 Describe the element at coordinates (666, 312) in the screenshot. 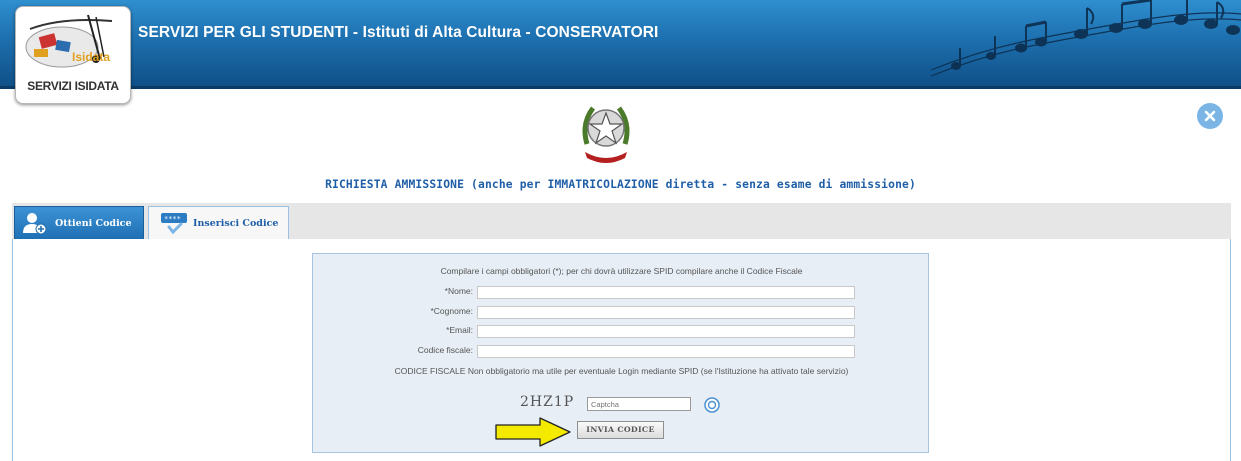

I see `cognome-input` at that location.